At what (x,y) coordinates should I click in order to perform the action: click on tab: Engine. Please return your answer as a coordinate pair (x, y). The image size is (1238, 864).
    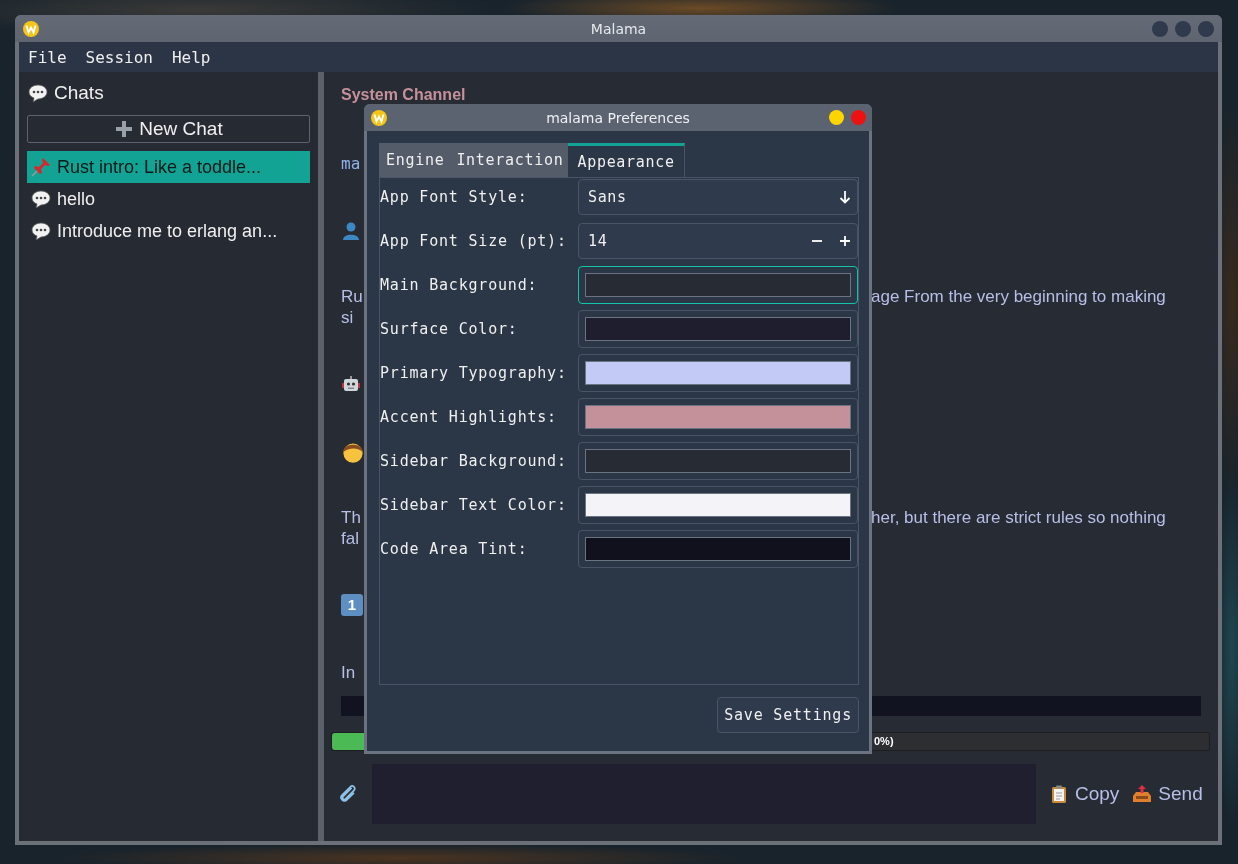
    Looking at the image, I should click on (414, 160).